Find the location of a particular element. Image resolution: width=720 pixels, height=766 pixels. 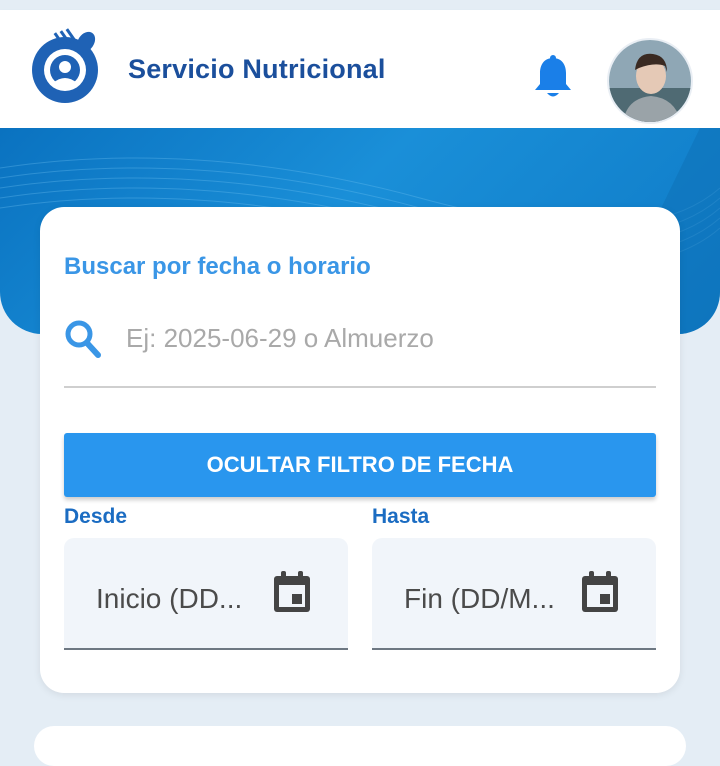

status-strip is located at coordinates (360, 5).